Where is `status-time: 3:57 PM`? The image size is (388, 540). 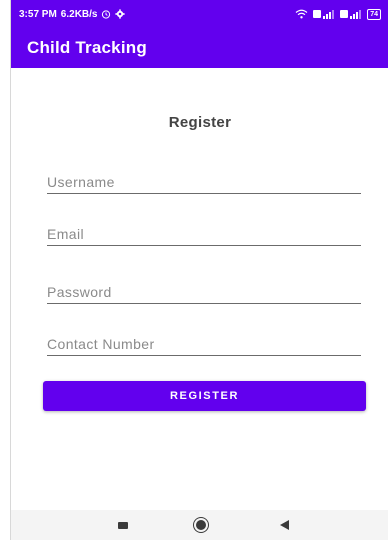
status-time: 3:57 PM is located at coordinates (38, 14).